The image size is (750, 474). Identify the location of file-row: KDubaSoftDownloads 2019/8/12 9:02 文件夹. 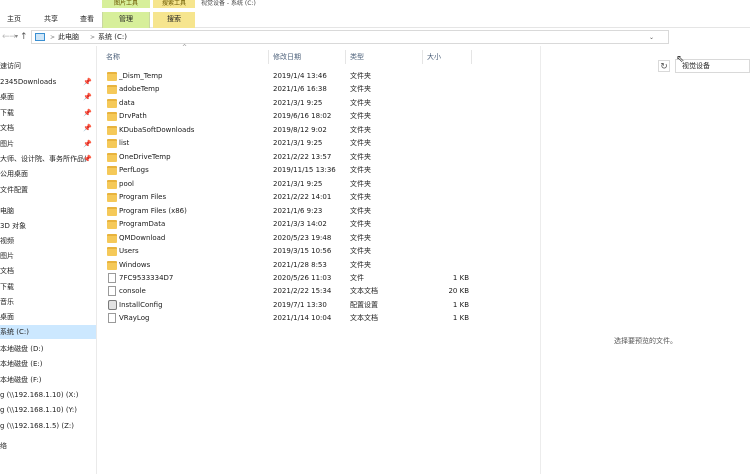
(286, 130).